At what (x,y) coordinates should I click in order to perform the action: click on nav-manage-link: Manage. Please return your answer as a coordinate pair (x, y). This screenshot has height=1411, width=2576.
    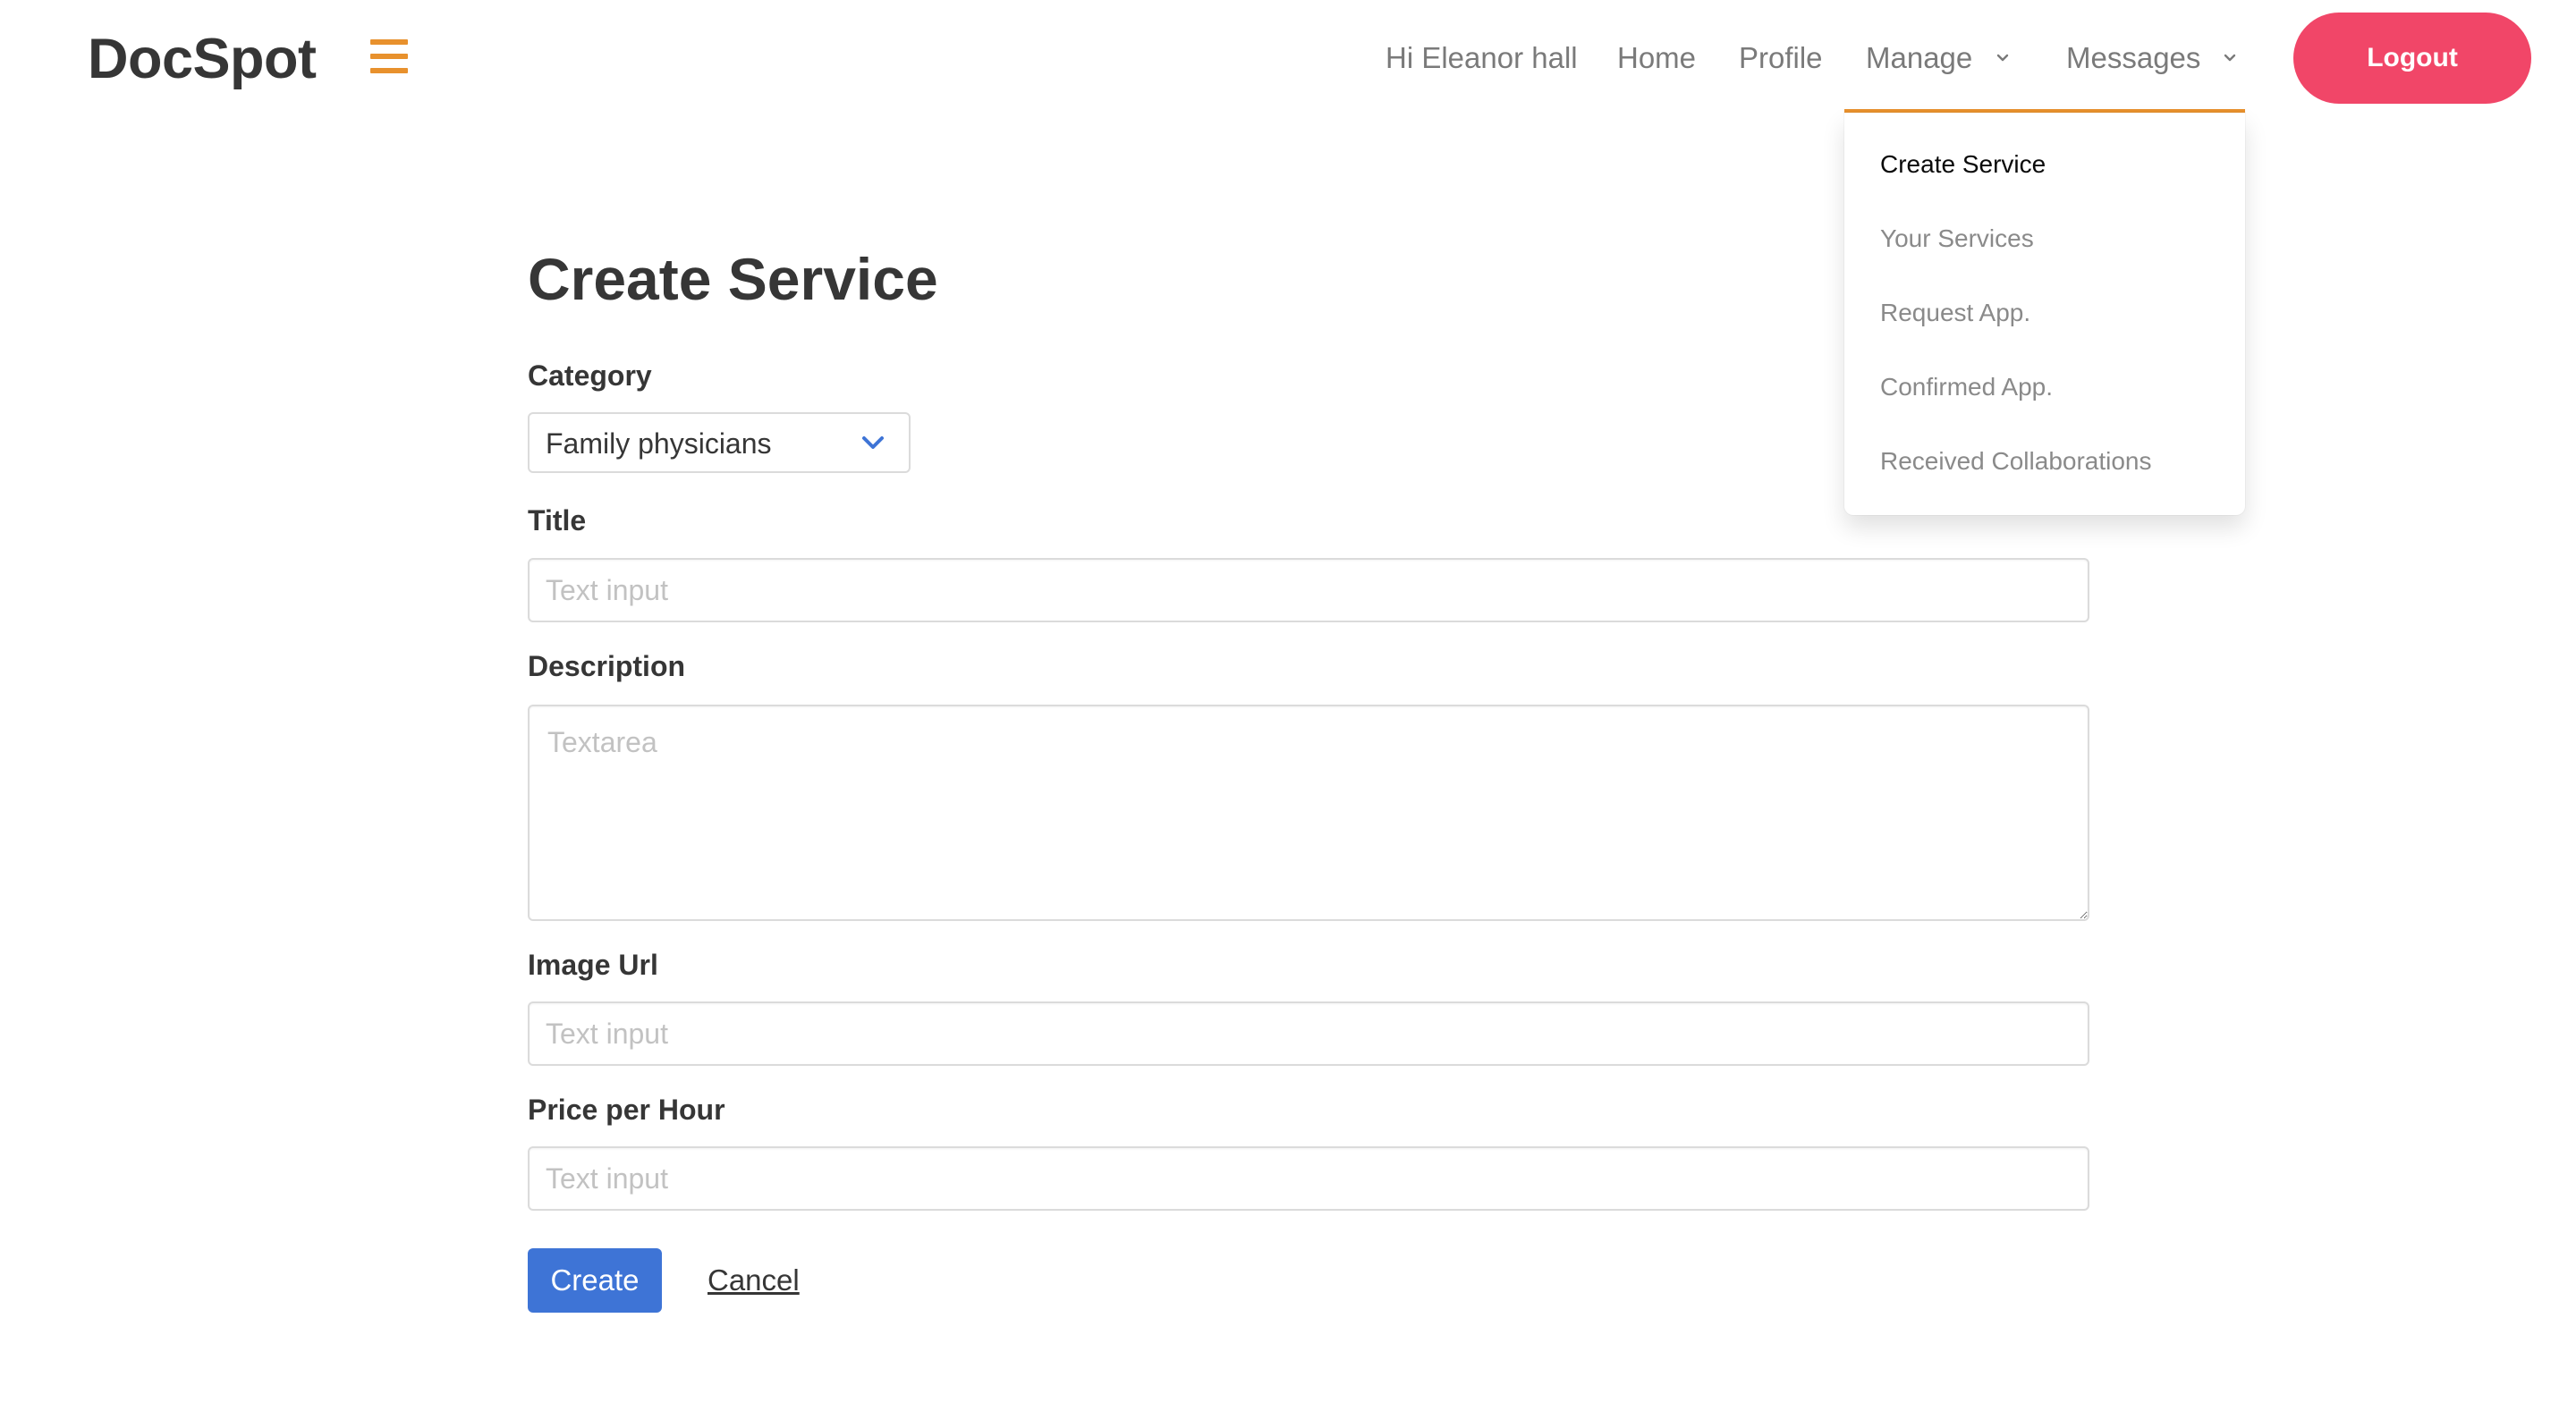
    Looking at the image, I should click on (1919, 58).